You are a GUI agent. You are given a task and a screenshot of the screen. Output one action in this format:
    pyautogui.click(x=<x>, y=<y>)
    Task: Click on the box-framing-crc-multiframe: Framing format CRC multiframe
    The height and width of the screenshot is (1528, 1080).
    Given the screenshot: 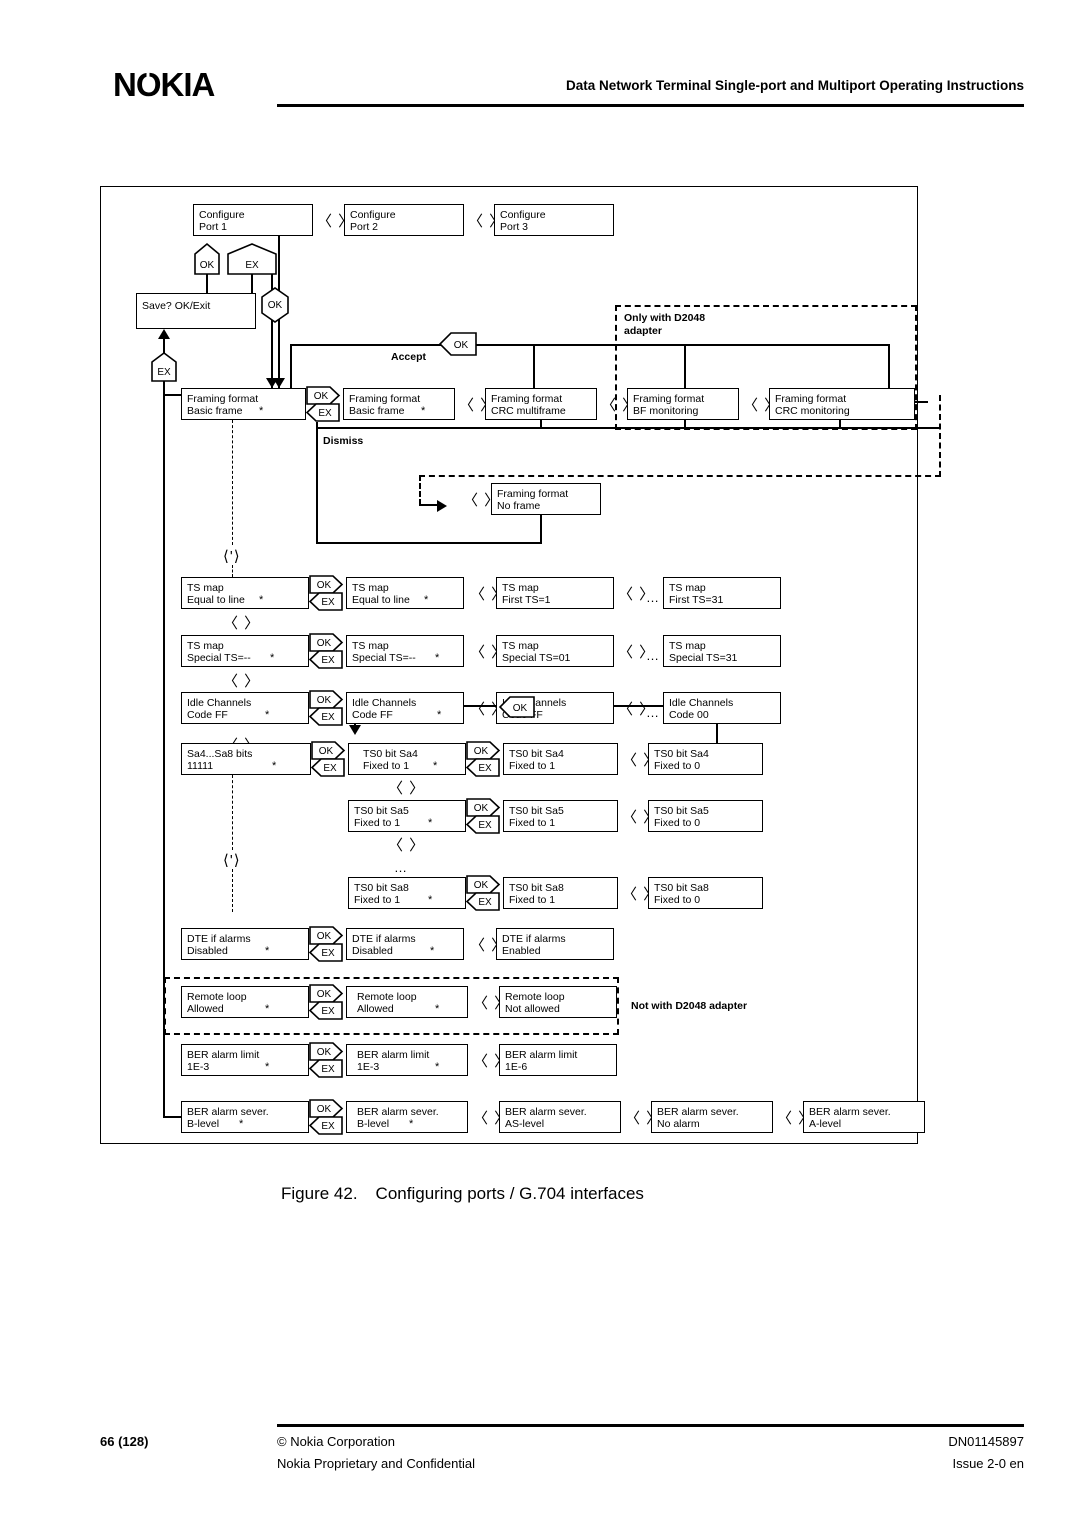 What is the action you would take?
    pyautogui.click(x=541, y=404)
    